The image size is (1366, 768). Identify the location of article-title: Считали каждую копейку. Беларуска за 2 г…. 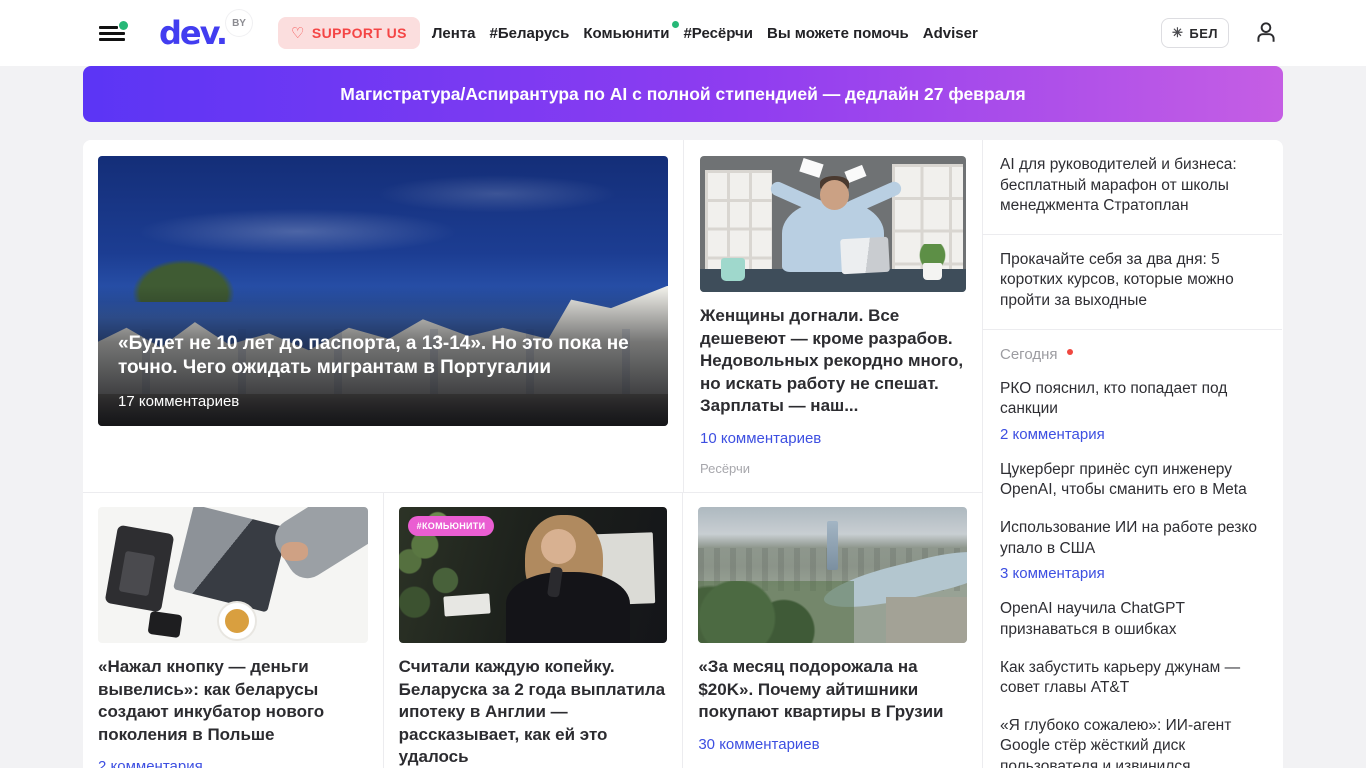
(533, 712).